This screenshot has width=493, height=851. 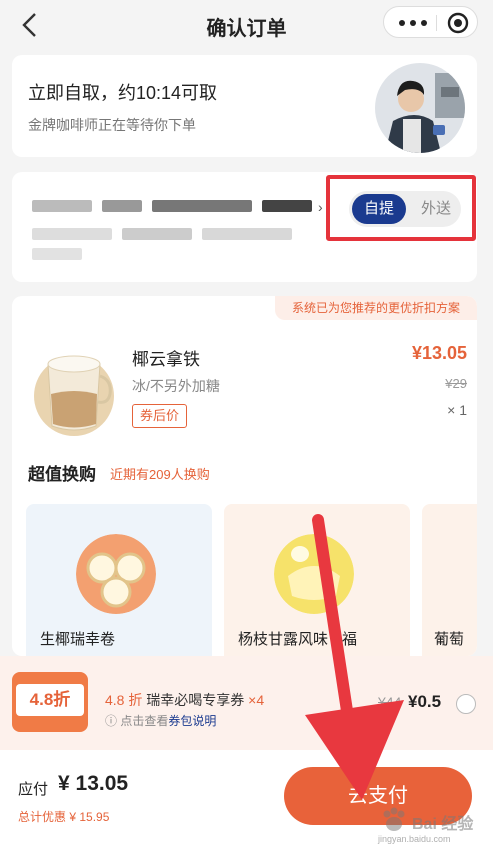 I want to click on capsule-divider, so click(x=436, y=23).